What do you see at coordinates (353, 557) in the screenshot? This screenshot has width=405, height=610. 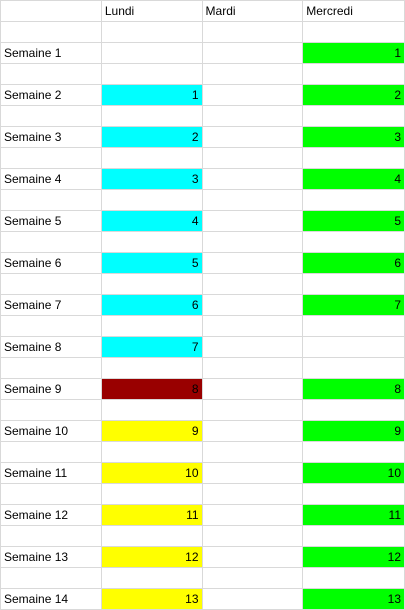 I see `mercredi-cell: 12` at bounding box center [353, 557].